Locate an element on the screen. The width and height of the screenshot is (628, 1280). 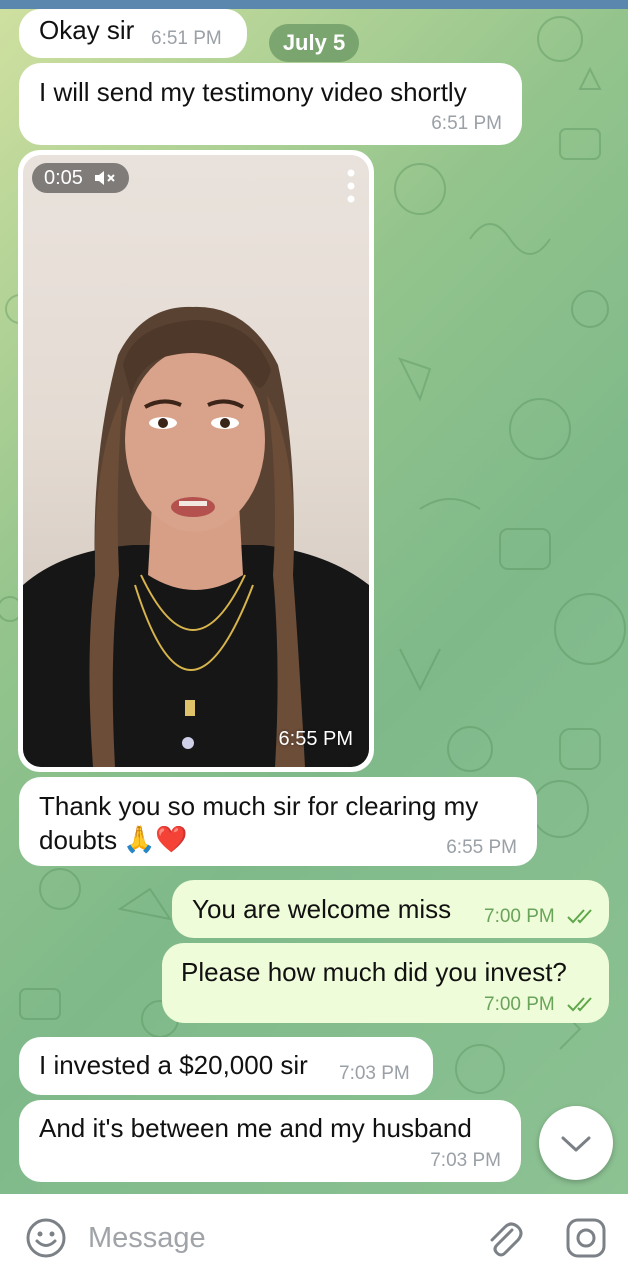
message-text: And it's between me and my husband is located at coordinates (255, 1128).